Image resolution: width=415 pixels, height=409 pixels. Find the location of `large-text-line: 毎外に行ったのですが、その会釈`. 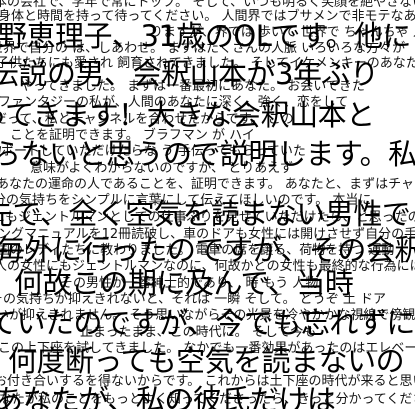

large-text-line: 毎外に行ったのですが、その会釈 is located at coordinates (207, 250).